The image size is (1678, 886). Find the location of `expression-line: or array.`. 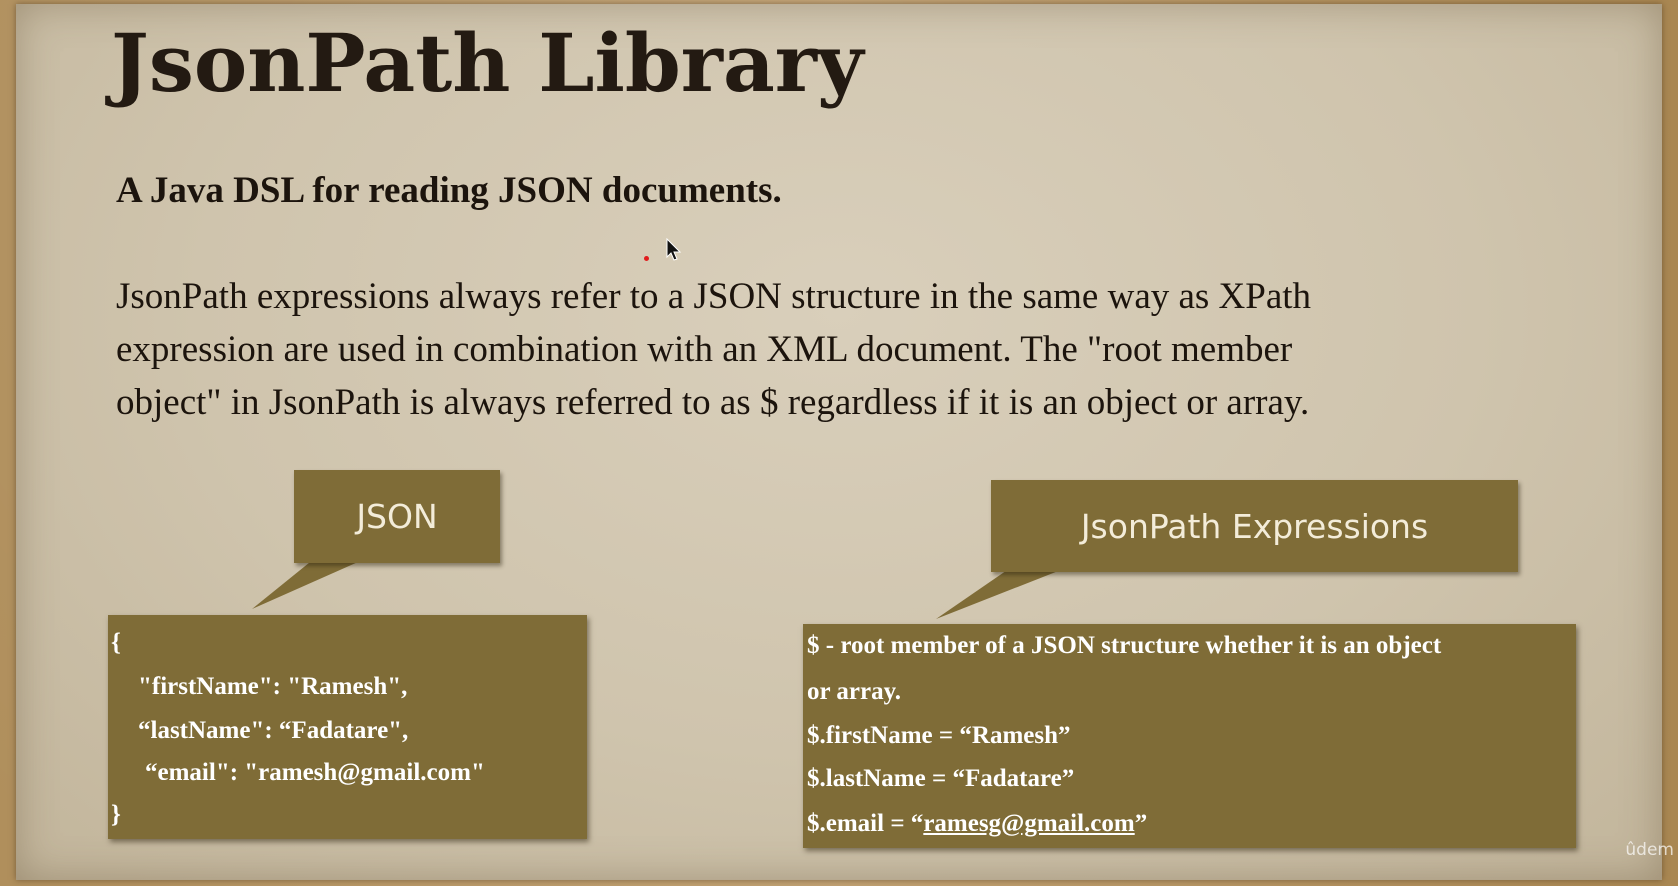

expression-line: or array. is located at coordinates (854, 691).